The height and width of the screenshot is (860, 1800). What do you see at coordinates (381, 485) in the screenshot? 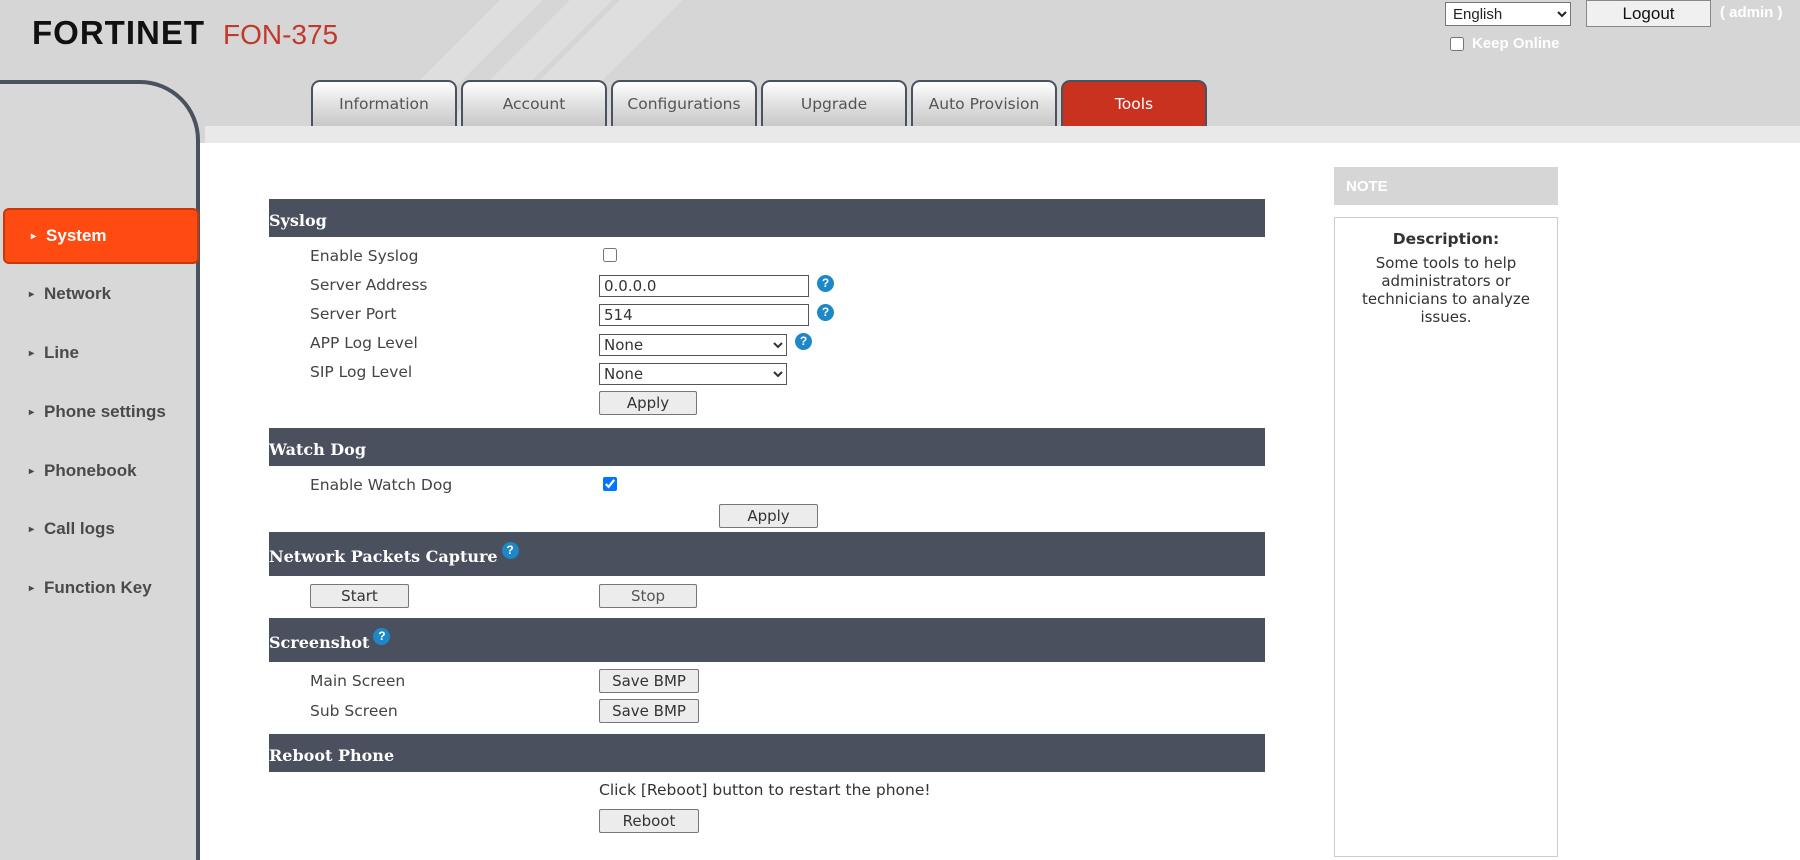
I see `enable-watch-dog-label: Enable Watch Dog` at bounding box center [381, 485].